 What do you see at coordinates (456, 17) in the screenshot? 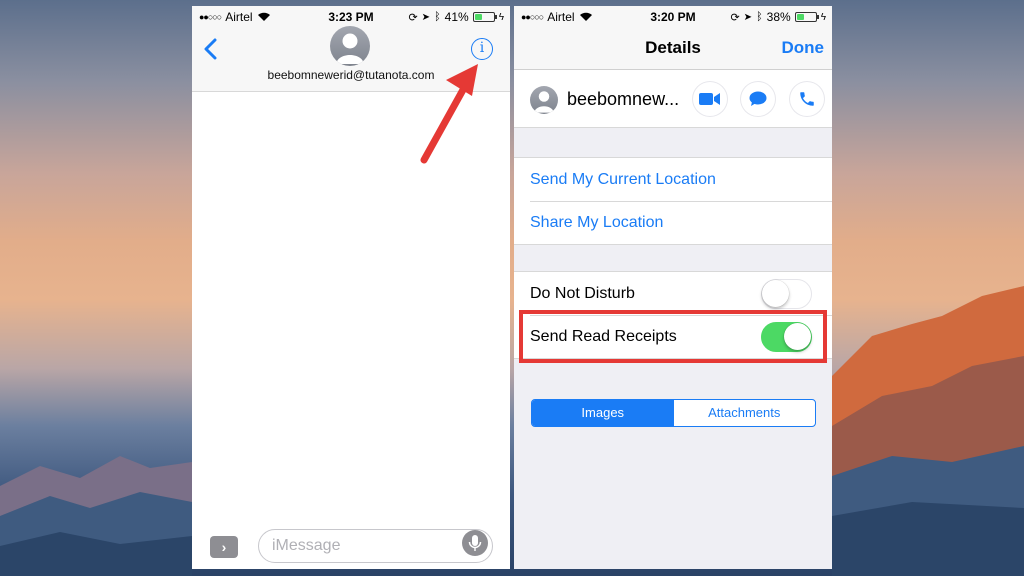
I see `battery-percent: 41%` at bounding box center [456, 17].